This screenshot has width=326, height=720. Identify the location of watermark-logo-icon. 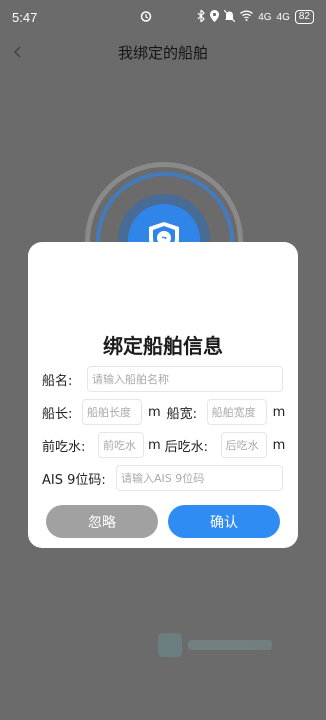
(170, 645).